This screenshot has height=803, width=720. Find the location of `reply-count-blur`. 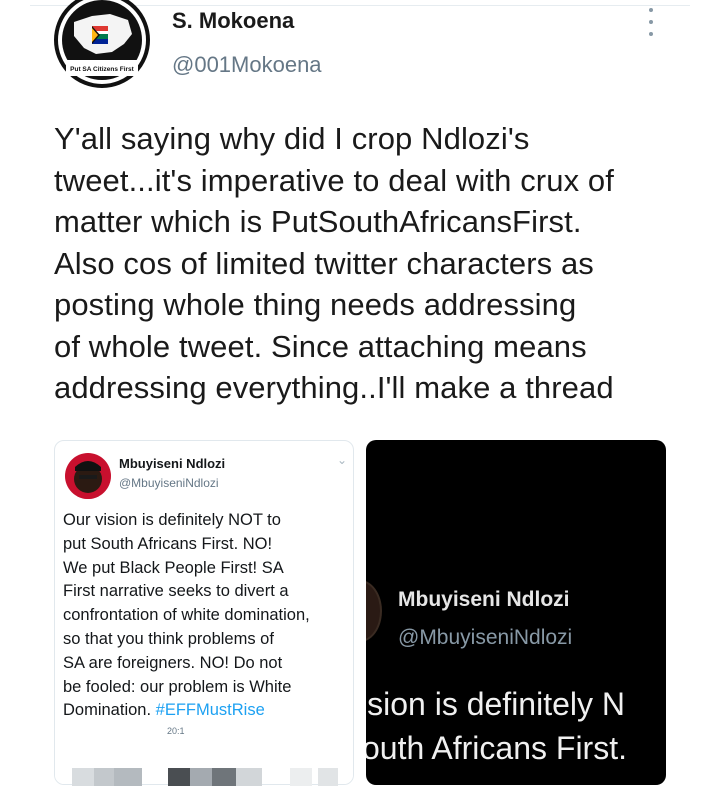

reply-count-blur is located at coordinates (104, 777).